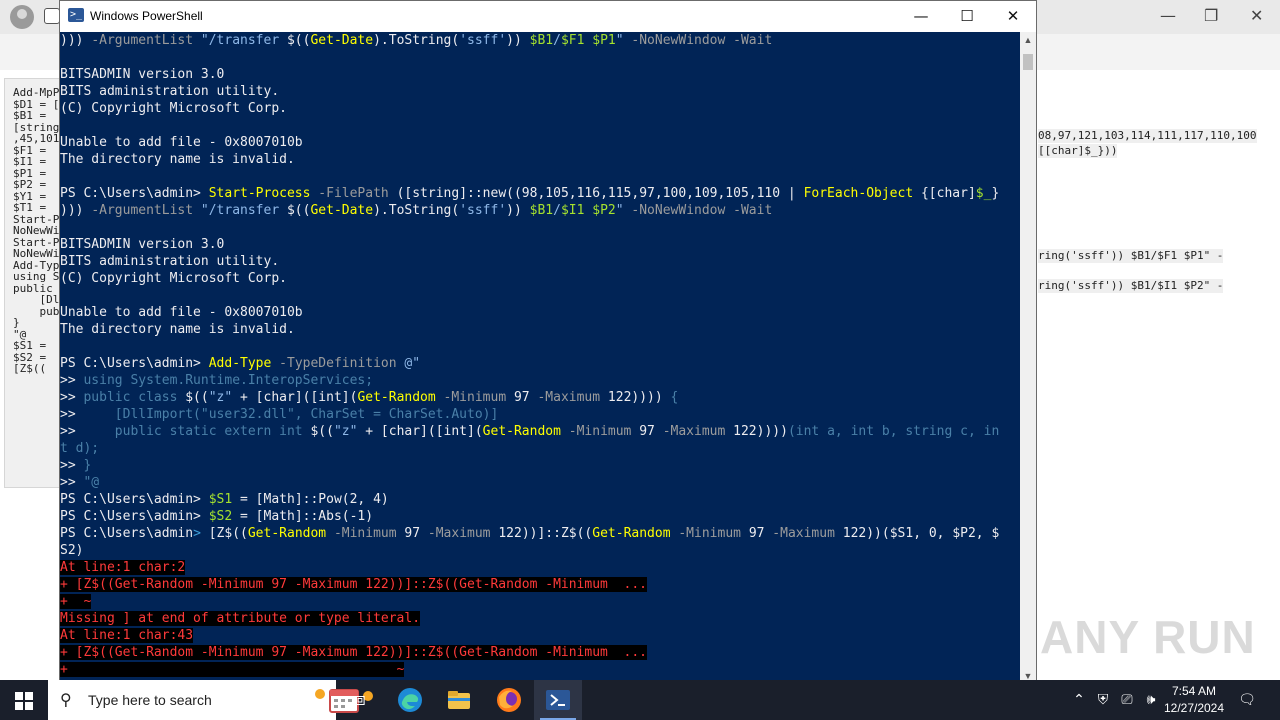 The height and width of the screenshot is (720, 1280). I want to click on console-text: ).ToString(, so click(416, 40).